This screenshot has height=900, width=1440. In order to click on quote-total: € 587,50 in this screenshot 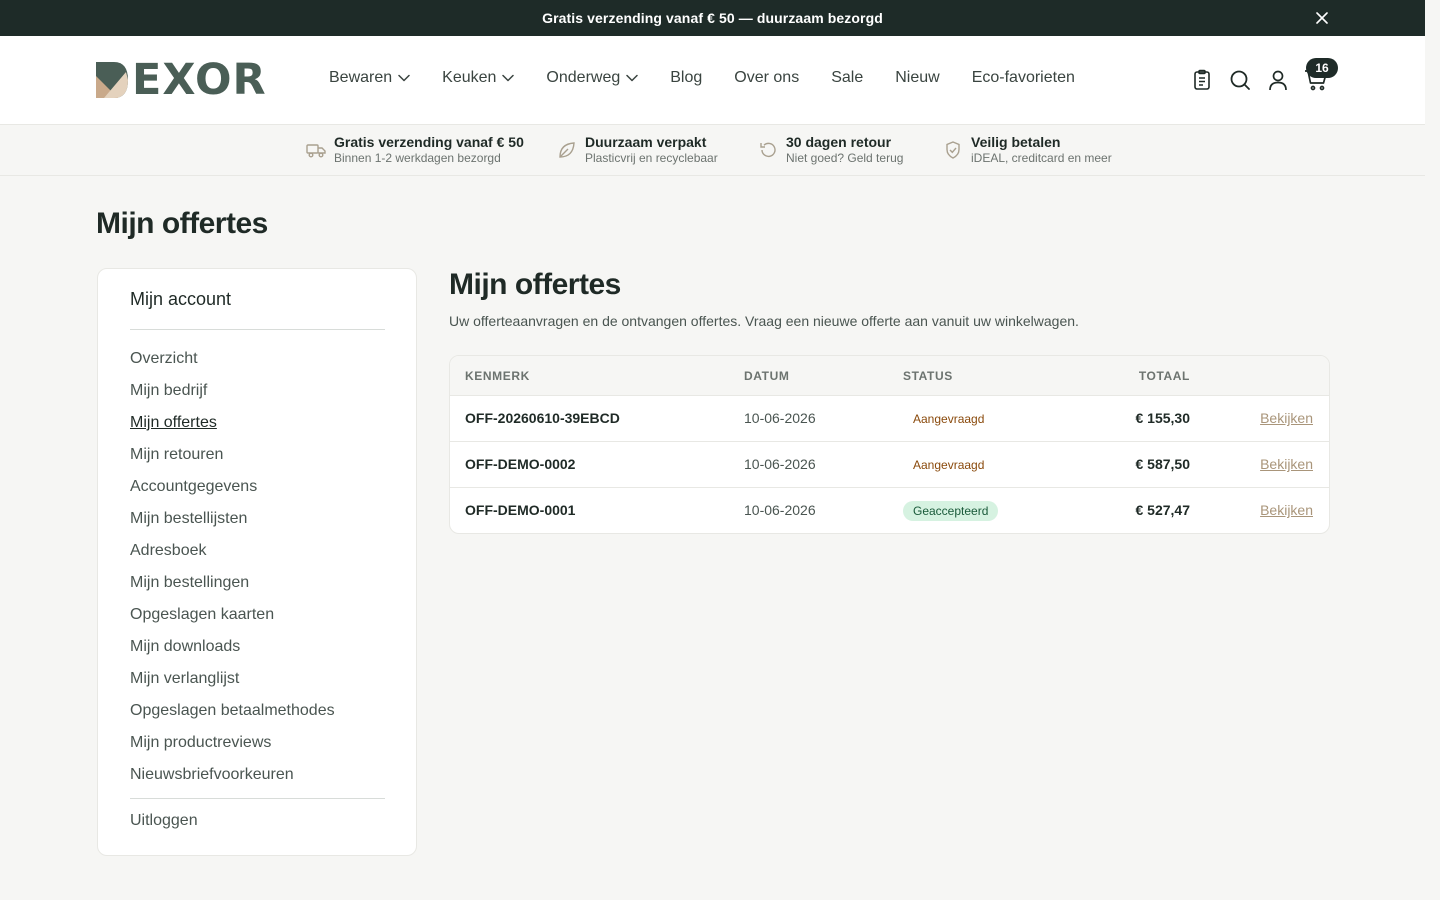, I will do `click(1163, 464)`.